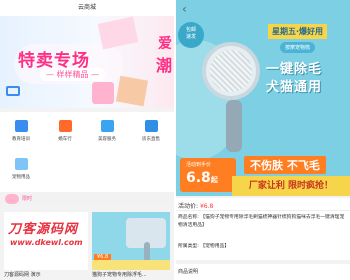  What do you see at coordinates (298, 47) in the screenshot?
I see `hero-sub-pill: 按摩宠物梳` at bounding box center [298, 47].